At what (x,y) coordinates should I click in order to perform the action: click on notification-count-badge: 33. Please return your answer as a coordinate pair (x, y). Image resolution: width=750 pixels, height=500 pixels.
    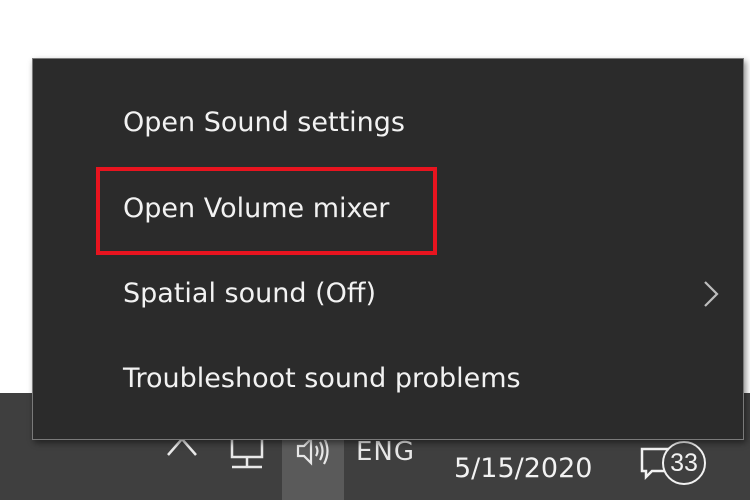
    Looking at the image, I should click on (684, 463).